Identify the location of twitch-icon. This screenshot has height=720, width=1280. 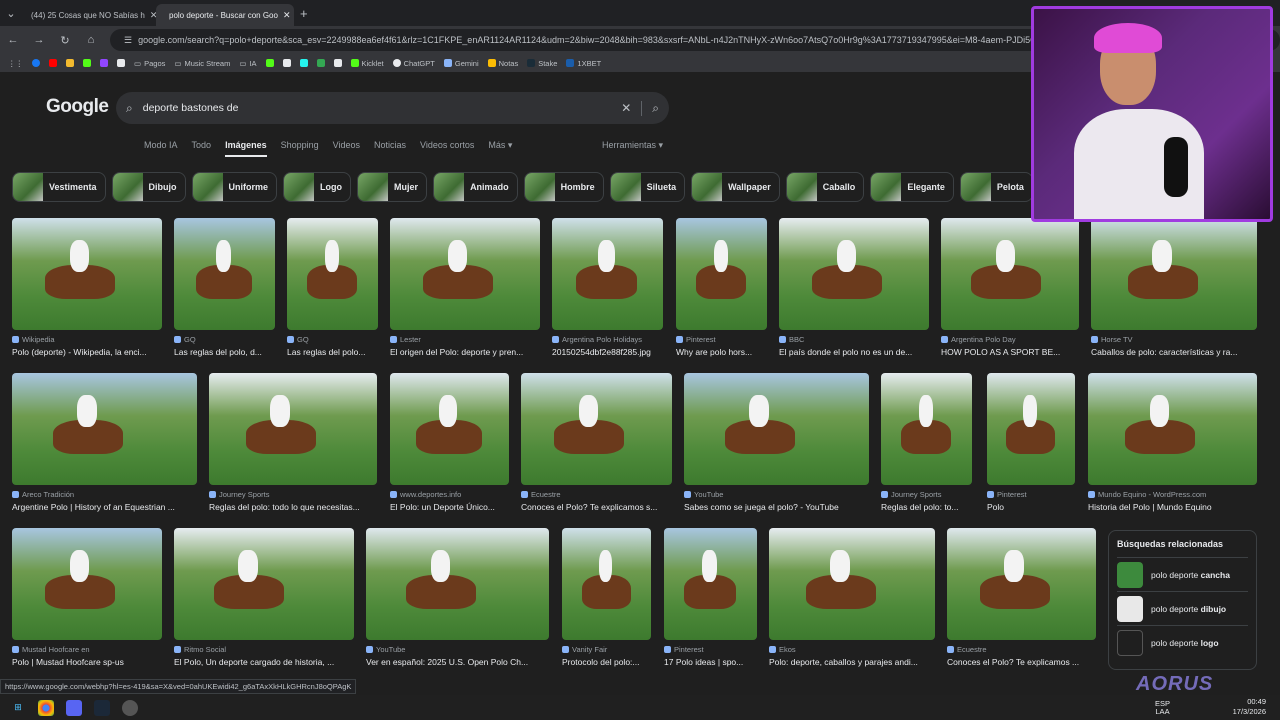
(104, 63).